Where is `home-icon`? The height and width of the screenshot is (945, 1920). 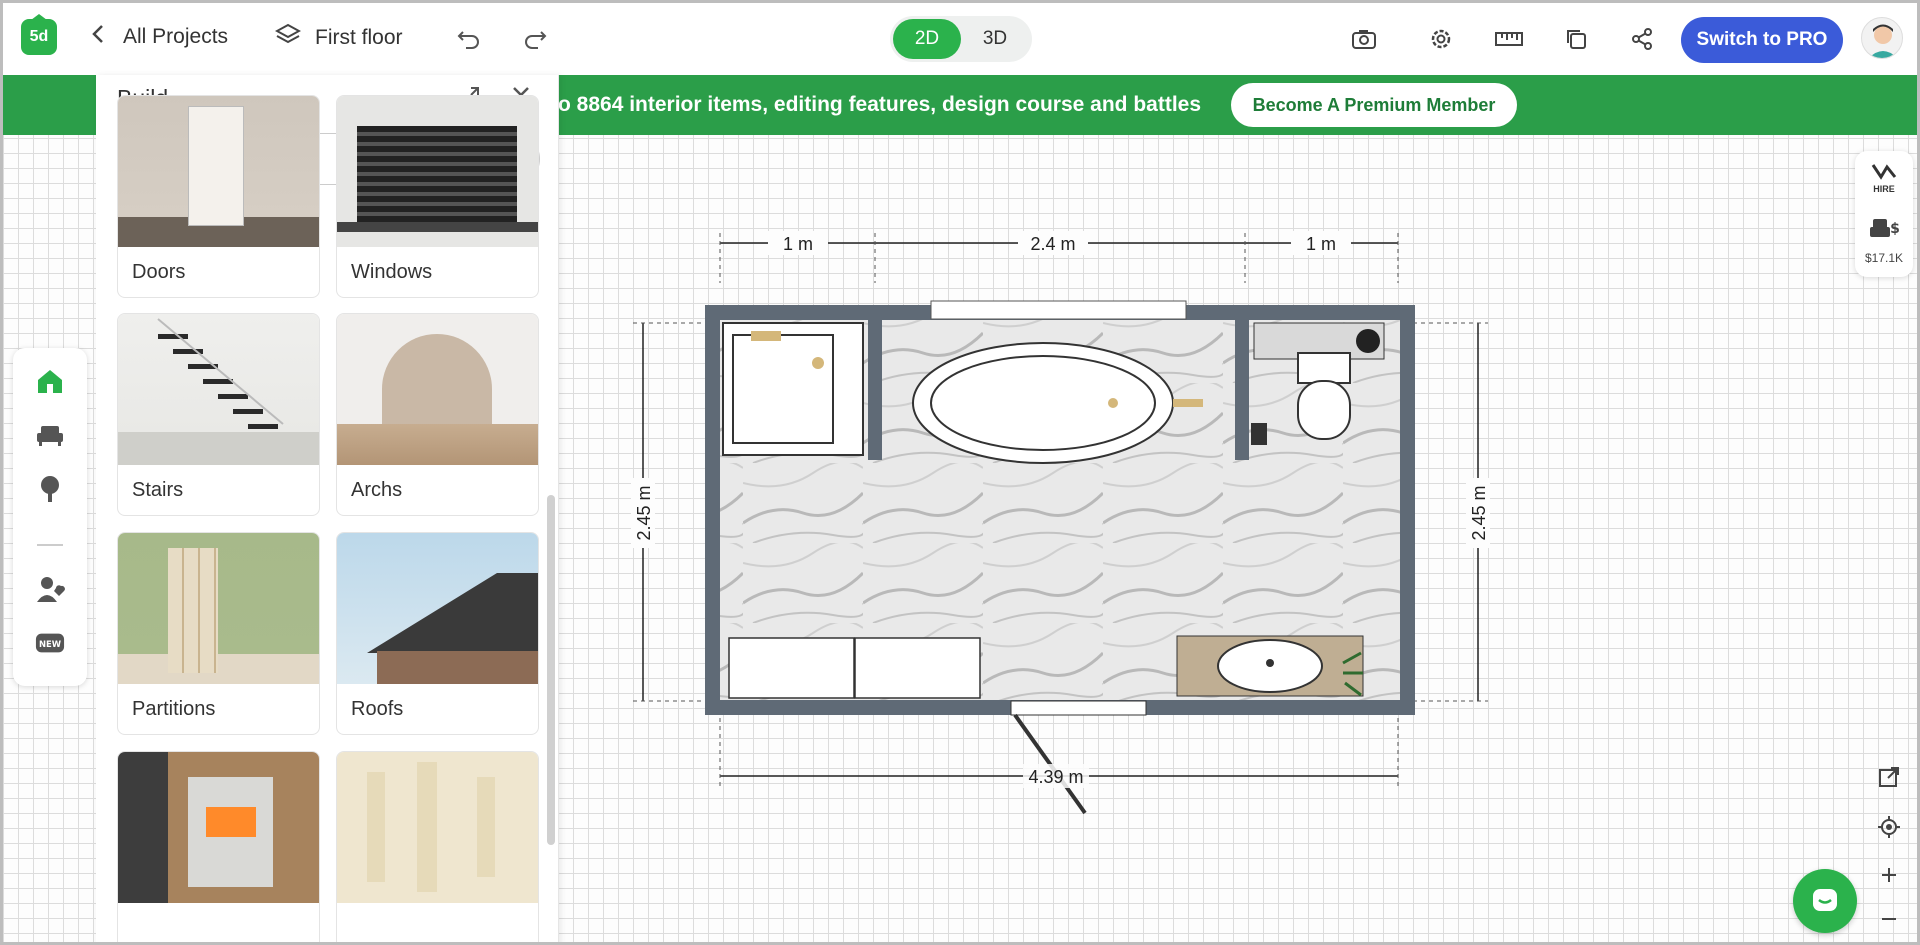 home-icon is located at coordinates (50, 381).